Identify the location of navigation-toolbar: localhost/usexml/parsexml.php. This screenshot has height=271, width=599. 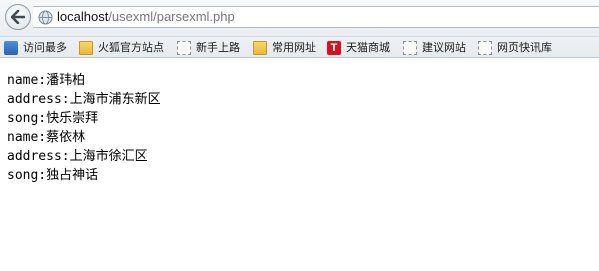
(299, 18).